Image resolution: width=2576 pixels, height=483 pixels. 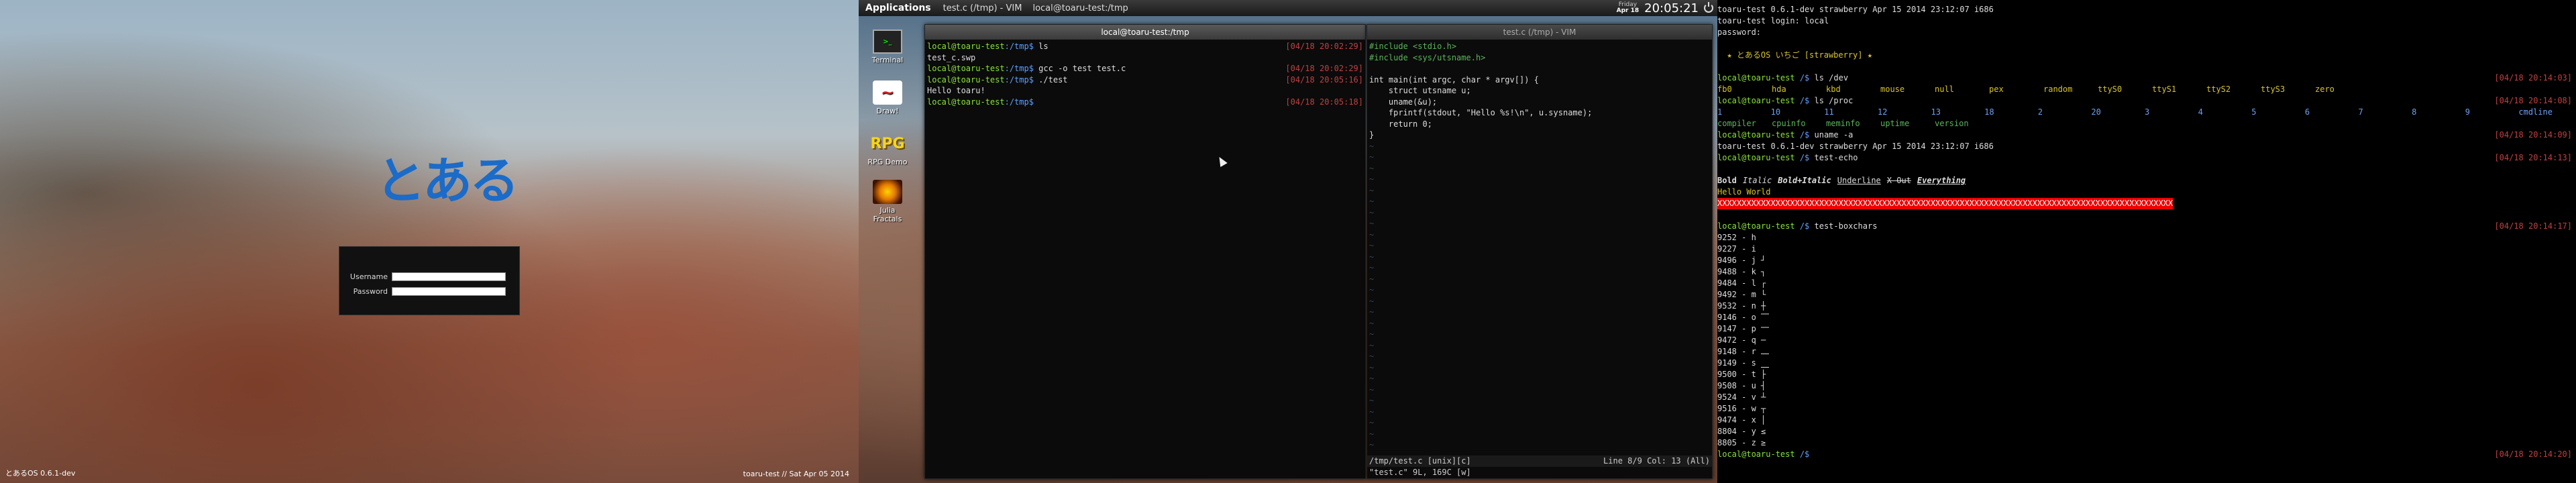 What do you see at coordinates (887, 192) in the screenshot?
I see `fractal-icon` at bounding box center [887, 192].